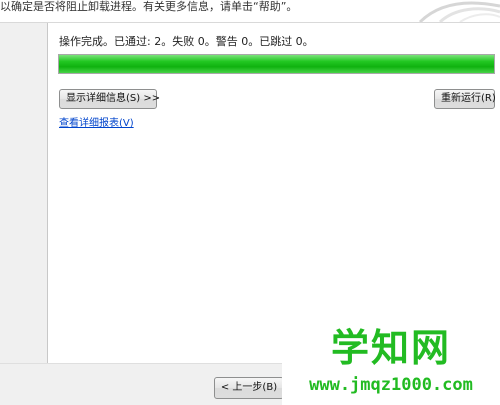 The width and height of the screenshot is (500, 405). I want to click on view-detailed-report-link: 查看详细报表(V), so click(96, 121).